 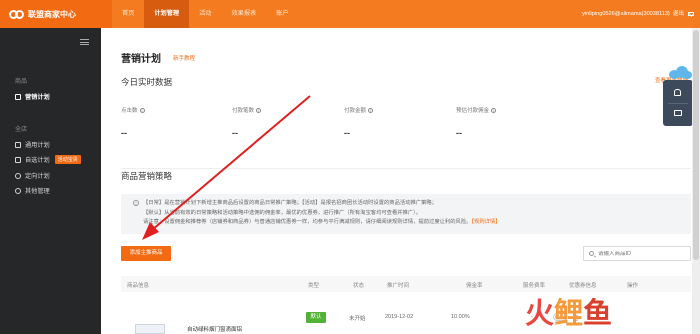 I want to click on annotation-arrow, so click(x=226, y=167).